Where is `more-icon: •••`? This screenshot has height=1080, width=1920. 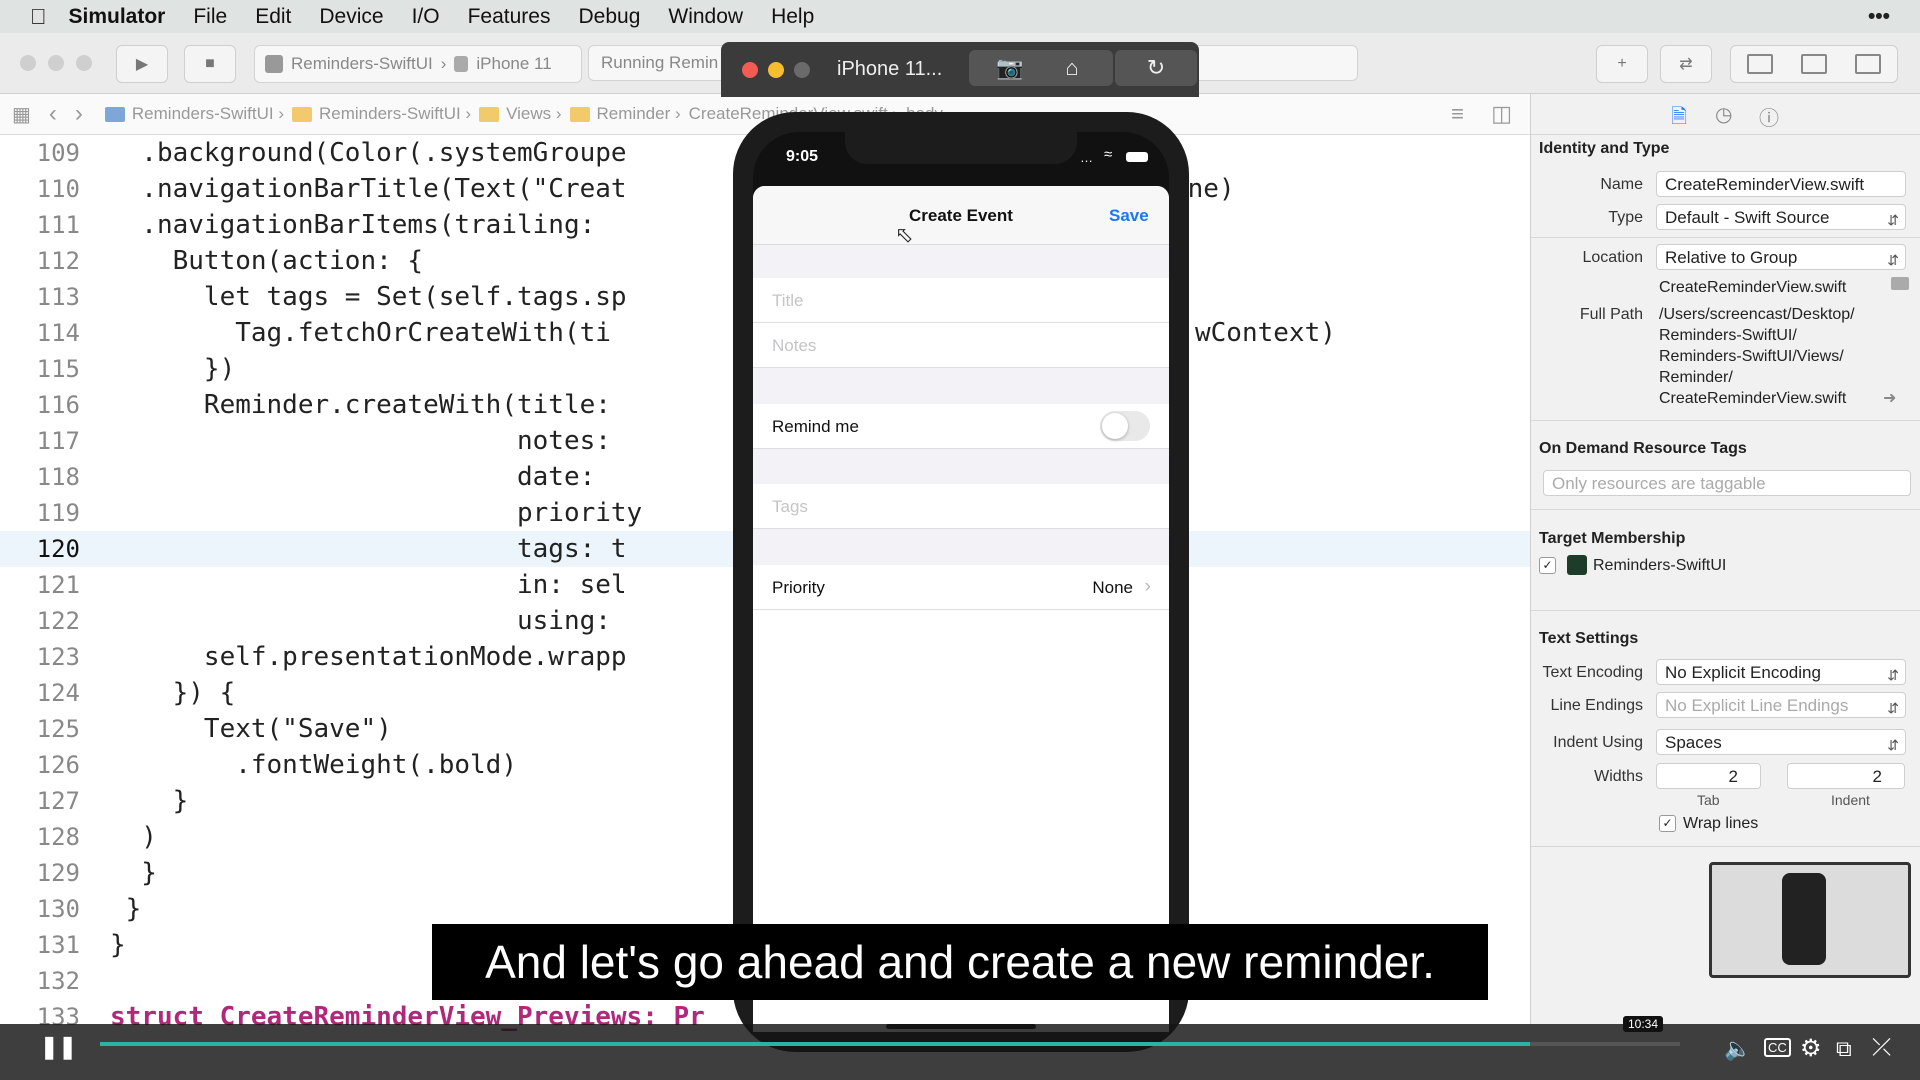 more-icon: ••• is located at coordinates (1879, 17).